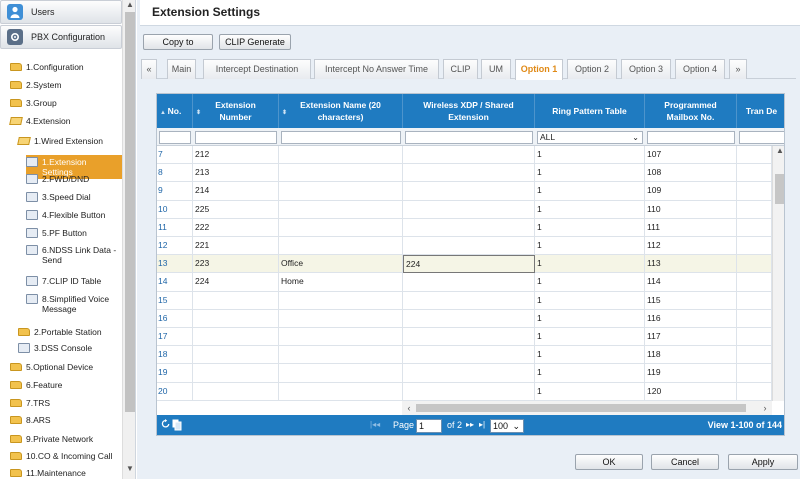 The image size is (800, 479). Describe the element at coordinates (691, 282) in the screenshot. I see `cell-mailbox: 114` at that location.